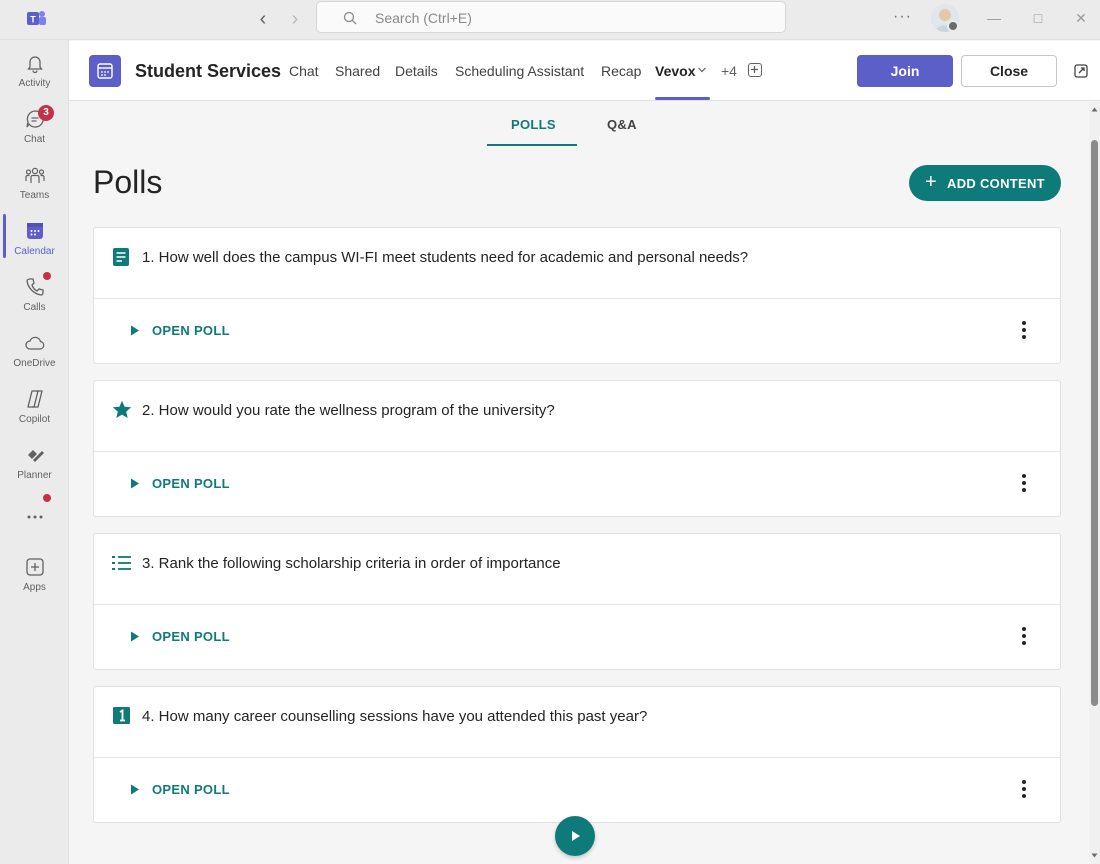 The height and width of the screenshot is (864, 1100). I want to click on more-icon, so click(35, 517).